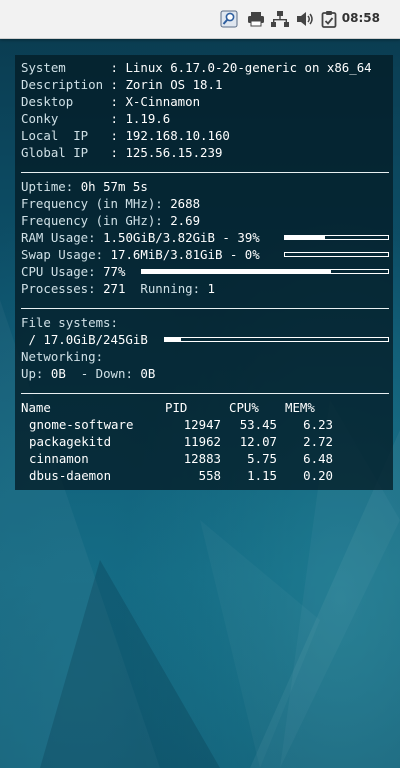 This screenshot has height=768, width=400. I want to click on ram-row: RAM Usage: 1.50GiB/3.82GiB - 39%, so click(140, 238).